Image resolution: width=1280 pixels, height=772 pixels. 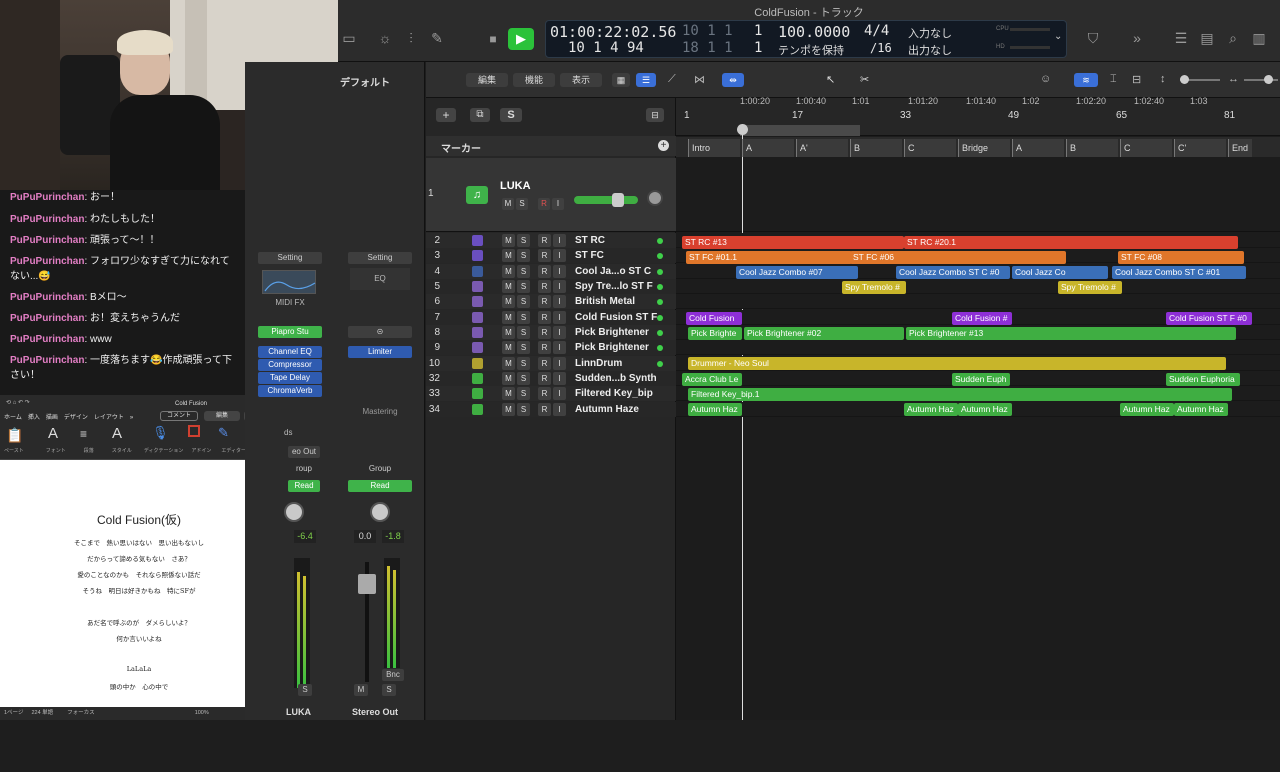 What do you see at coordinates (864, 79) in the screenshot?
I see `scissors-tool-icon: ✂` at bounding box center [864, 79].